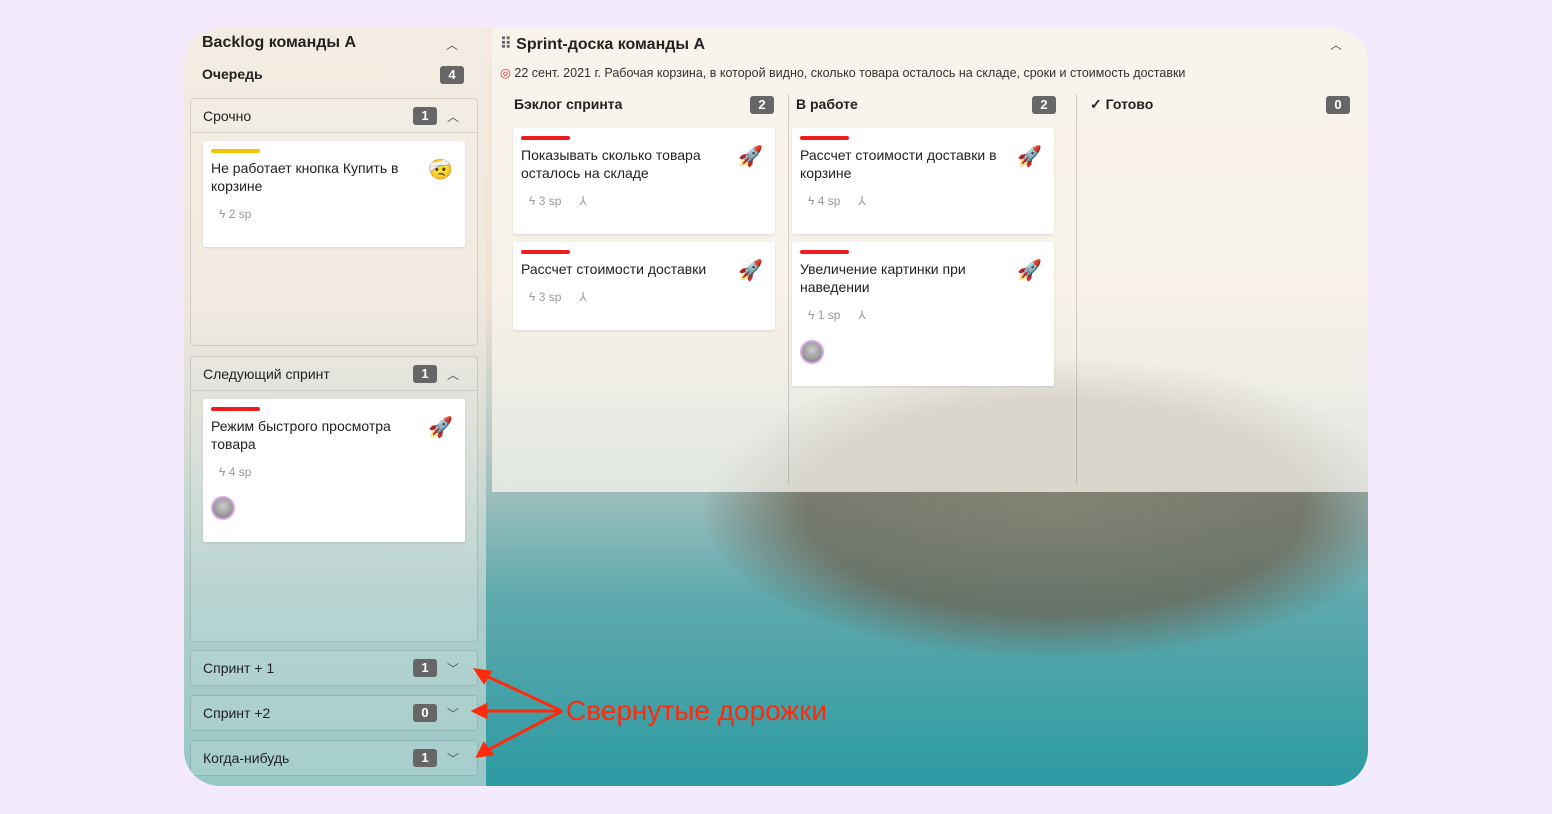  Describe the element at coordinates (227, 116) in the screenshot. I see `lane-label: Срочно` at that location.